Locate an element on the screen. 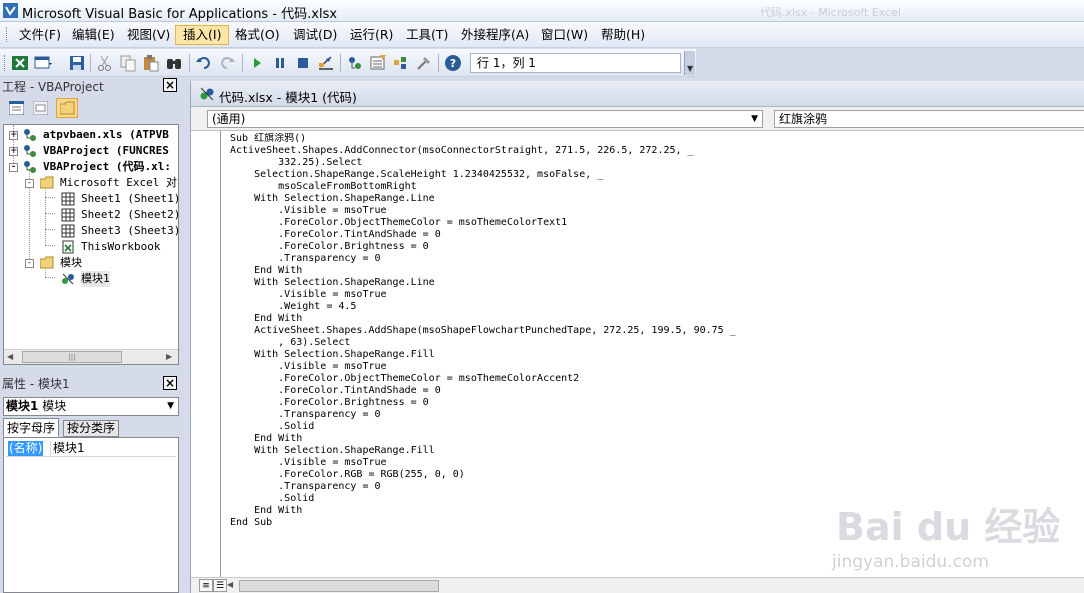 This screenshot has width=1084, height=593. property-row: (名称) 模块1 is located at coordinates (91, 449).